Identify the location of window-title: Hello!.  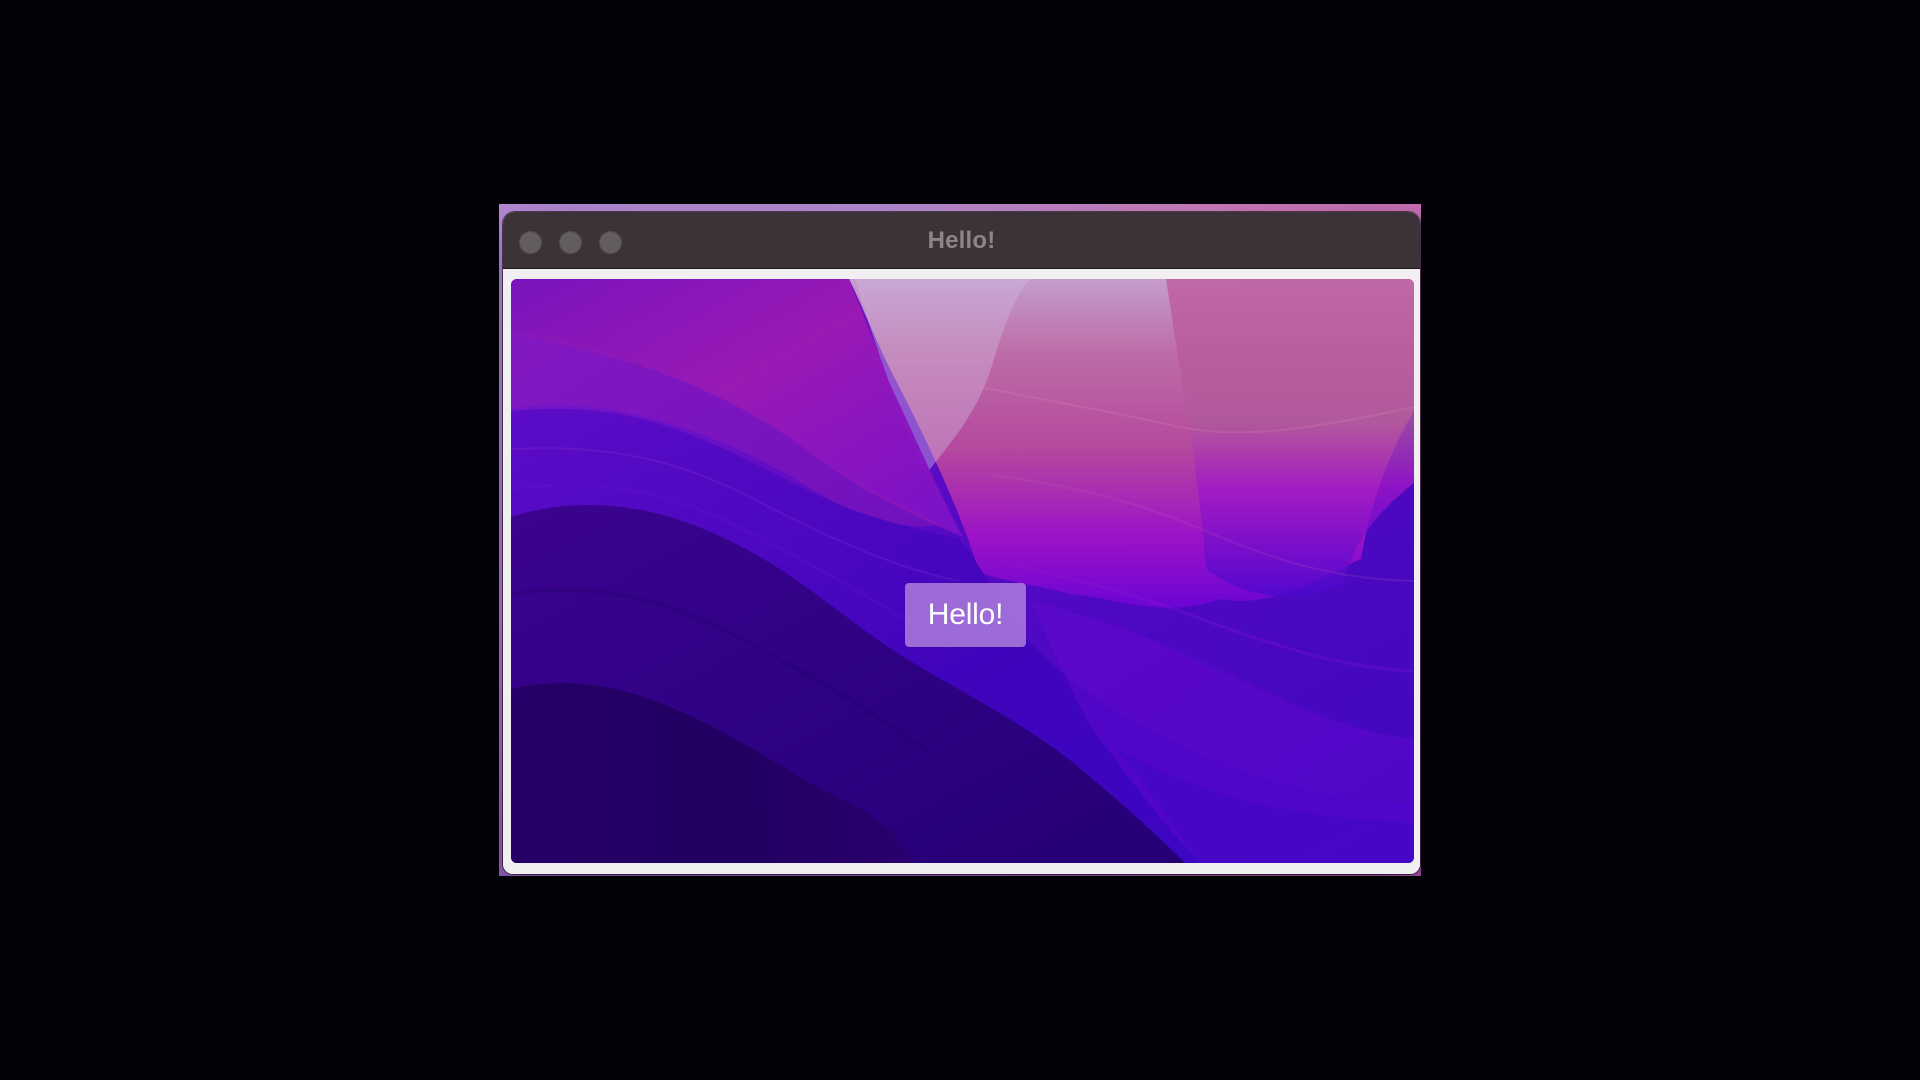
(961, 240).